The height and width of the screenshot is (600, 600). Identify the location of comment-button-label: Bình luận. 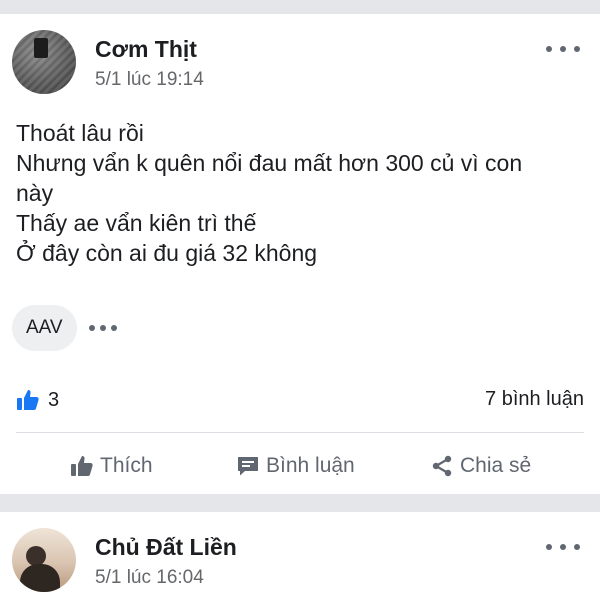
(310, 465).